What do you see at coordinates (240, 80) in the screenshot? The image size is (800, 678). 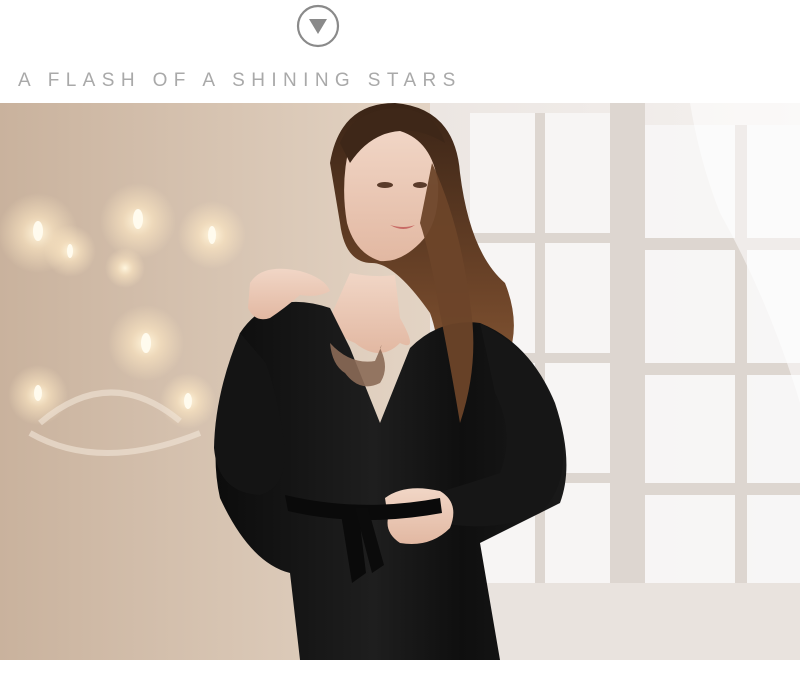 I see `tagline: A FLASH OF A SHINING STARS` at bounding box center [240, 80].